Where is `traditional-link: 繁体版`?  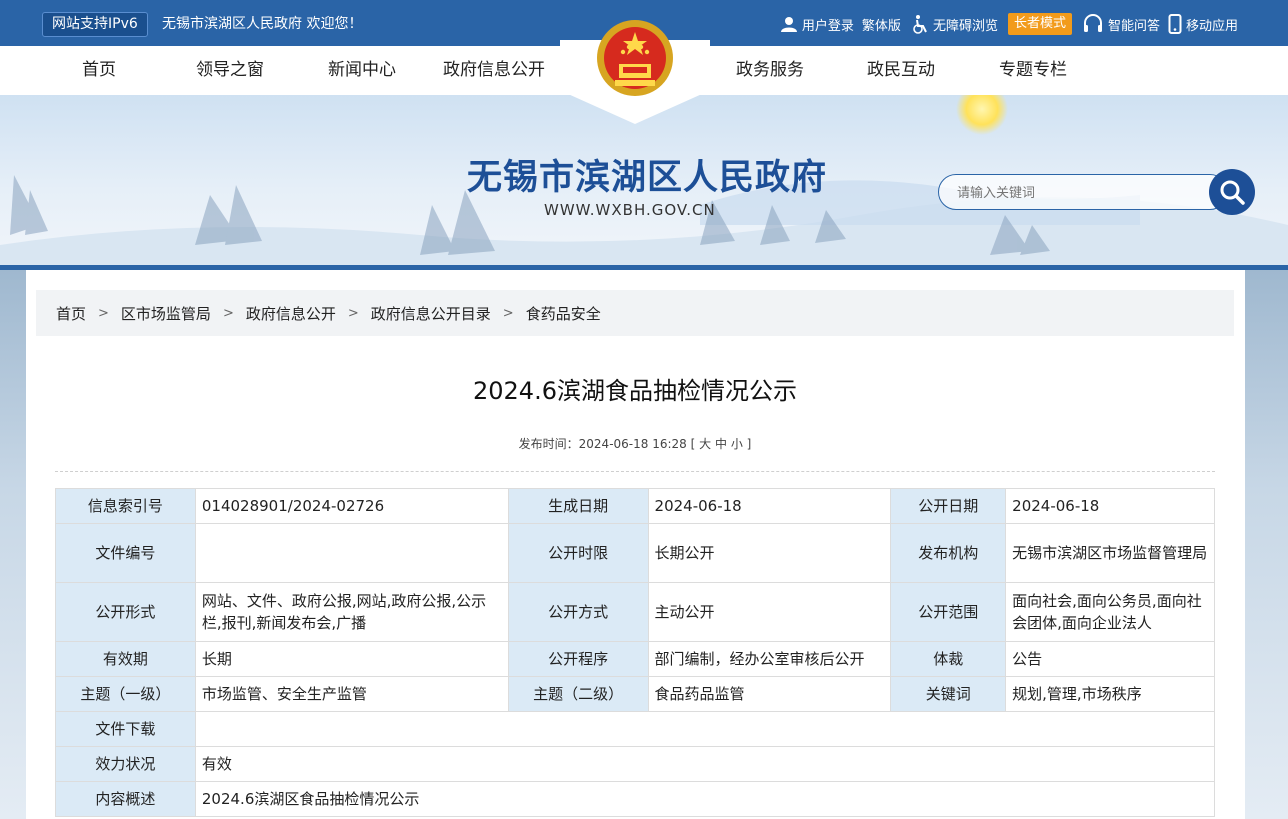
traditional-link: 繁体版 is located at coordinates (881, 24).